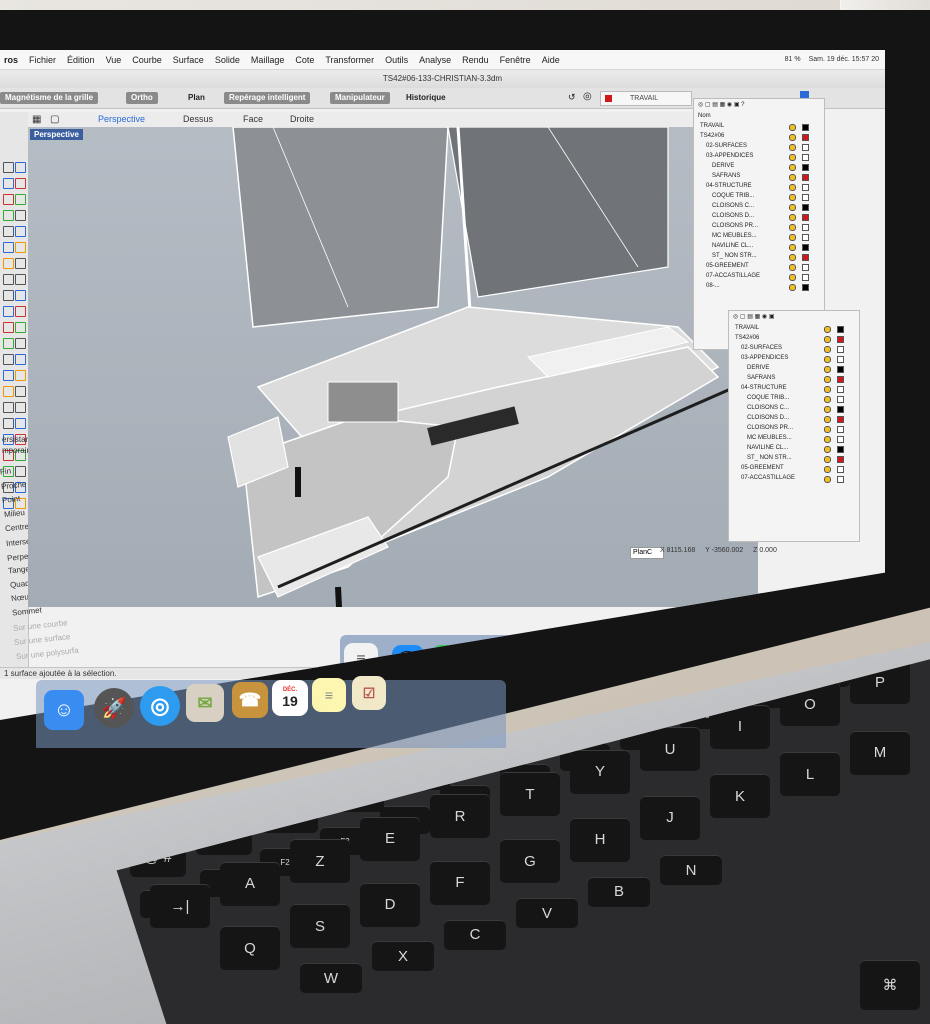 The height and width of the screenshot is (1024, 930). What do you see at coordinates (547, 913) in the screenshot?
I see `key: V` at bounding box center [547, 913].